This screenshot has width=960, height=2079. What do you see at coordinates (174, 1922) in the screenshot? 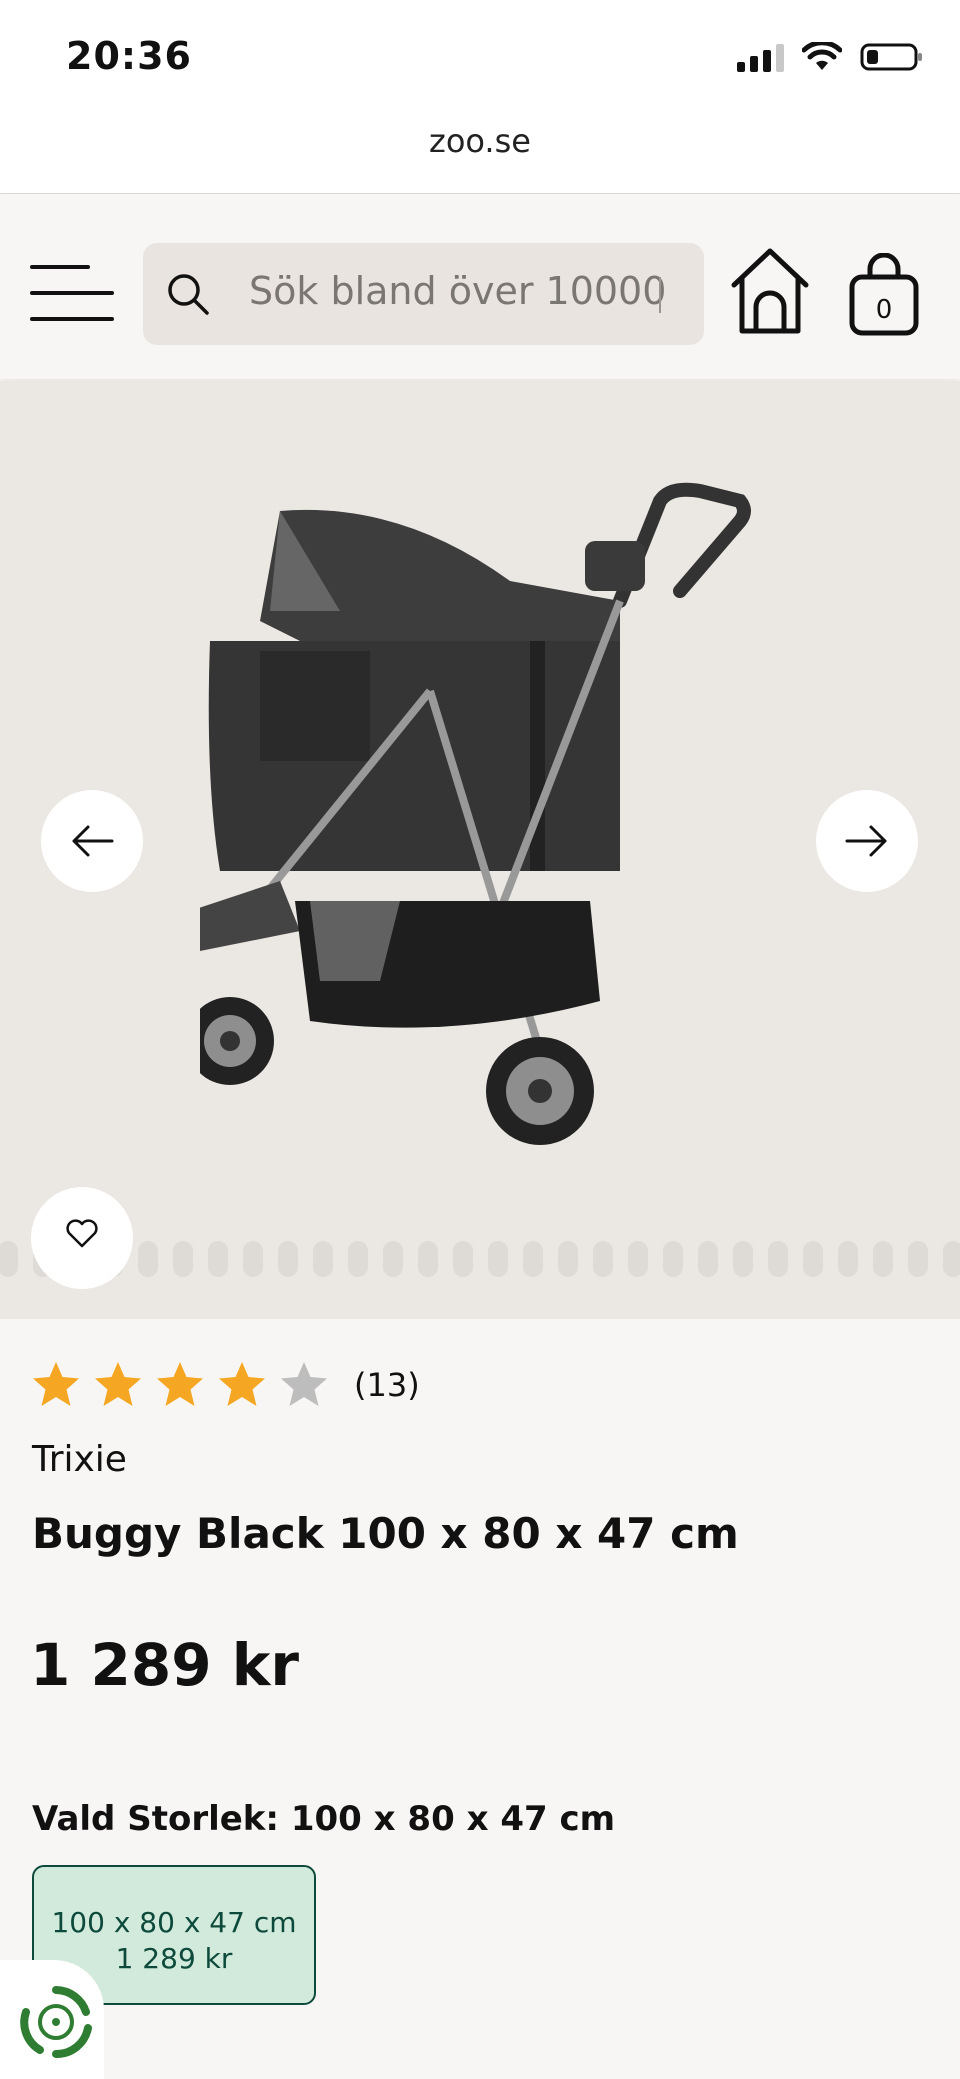
I see `size-option-size: 100 x 80 x 47 cm` at bounding box center [174, 1922].